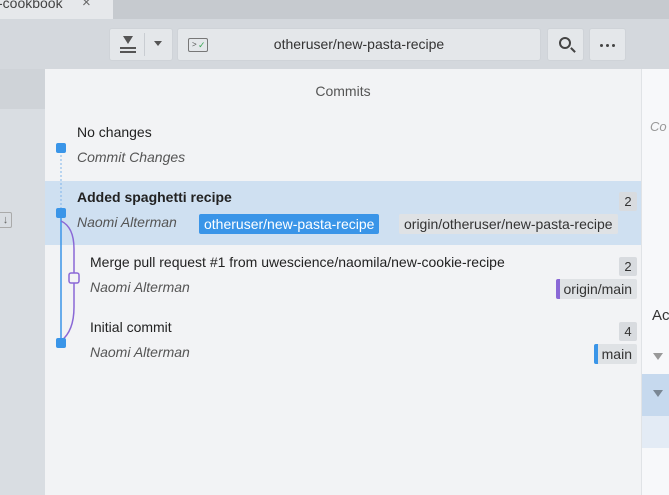 The height and width of the screenshot is (495, 669). Describe the element at coordinates (343, 148) in the screenshot. I see `commit-row-uncommitted: No changes Commit Changes` at that location.